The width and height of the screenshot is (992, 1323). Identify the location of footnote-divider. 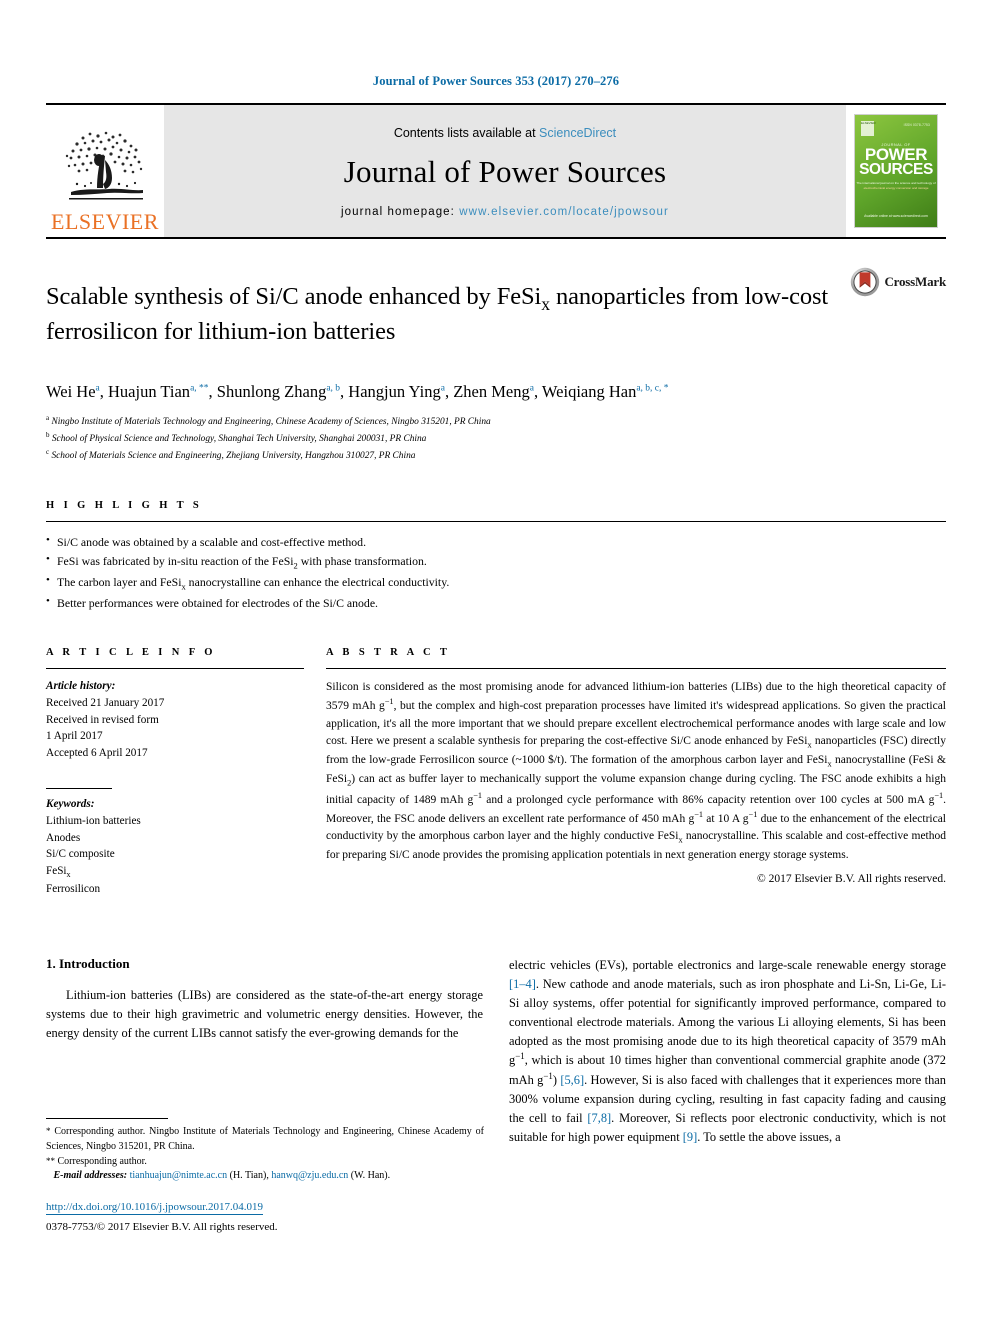
(107, 1118).